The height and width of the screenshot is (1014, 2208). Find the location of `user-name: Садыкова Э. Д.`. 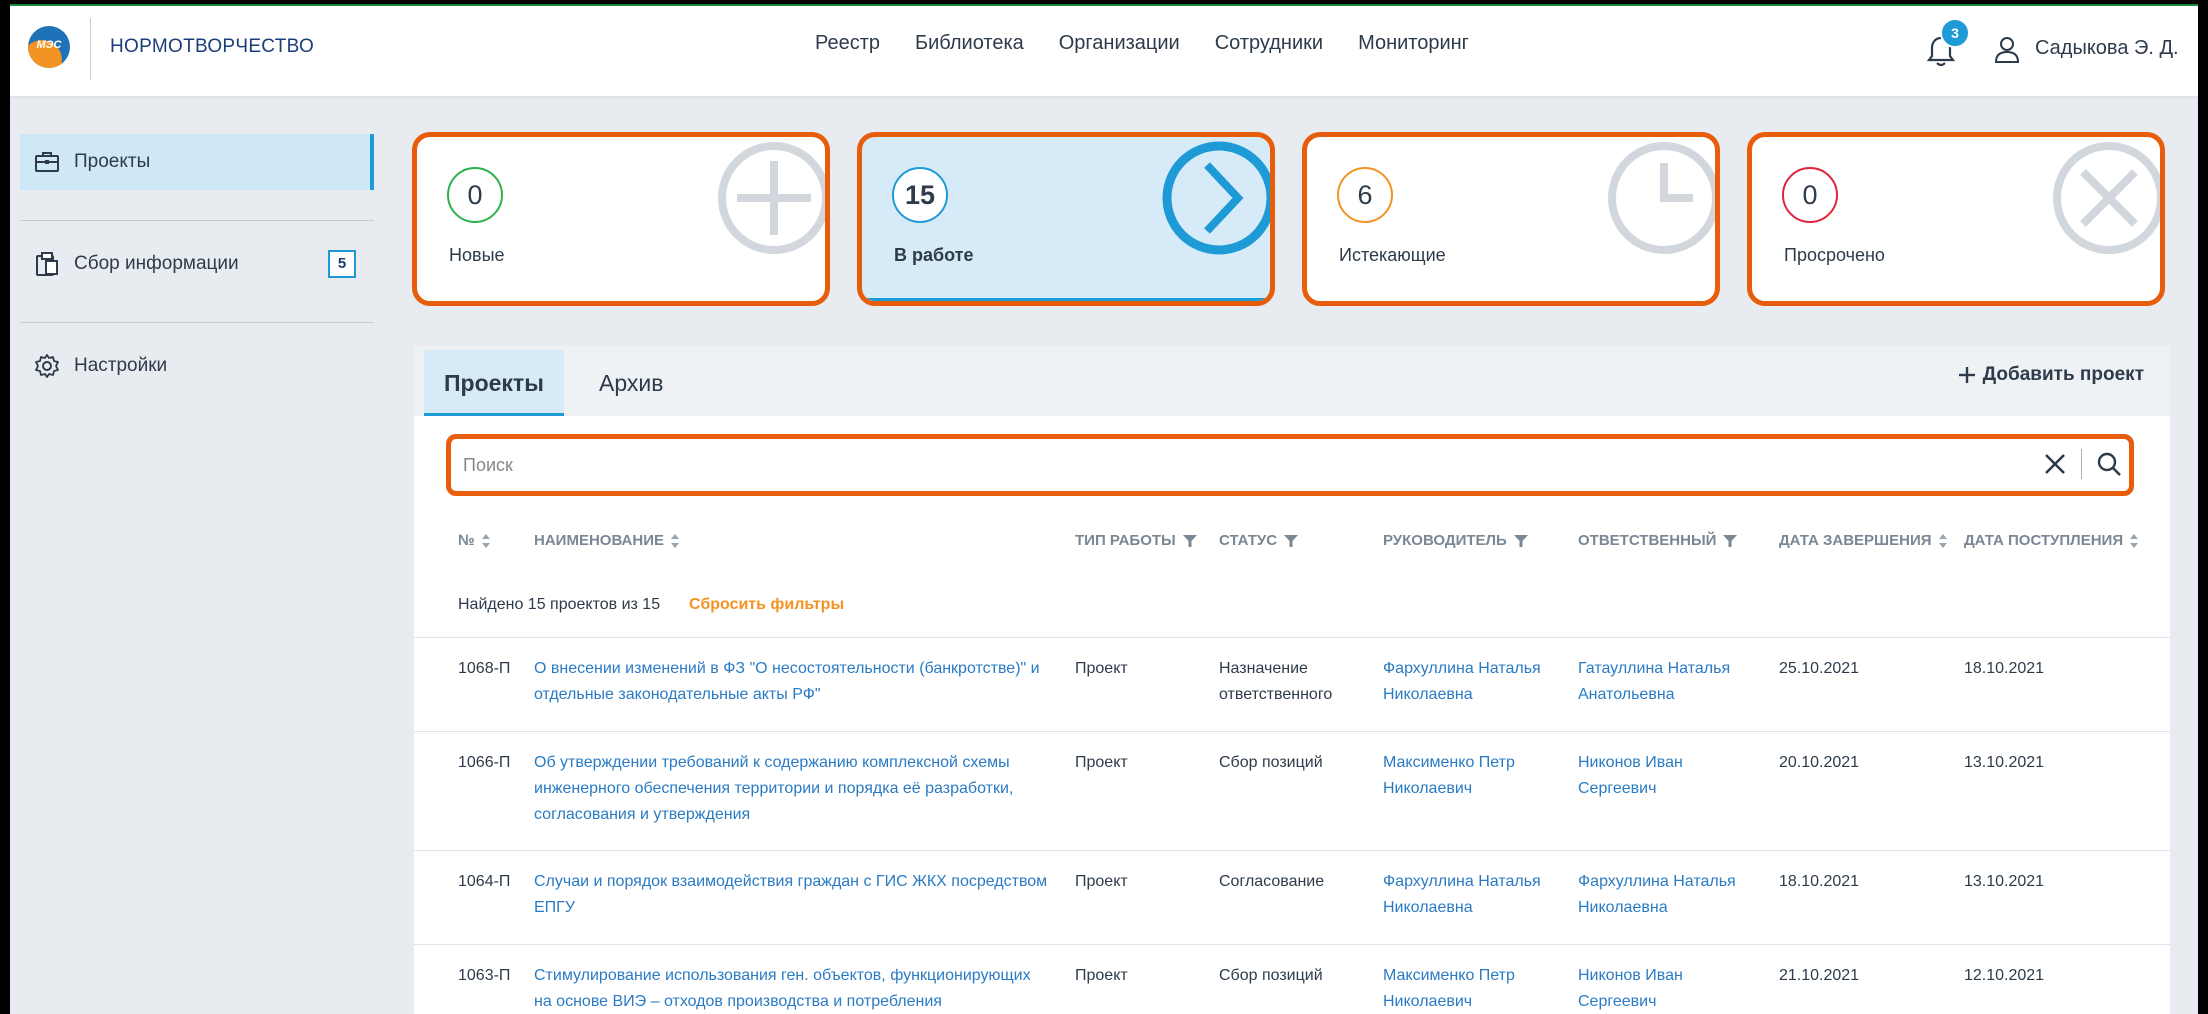

user-name: Садыкова Э. Д. is located at coordinates (2107, 48).